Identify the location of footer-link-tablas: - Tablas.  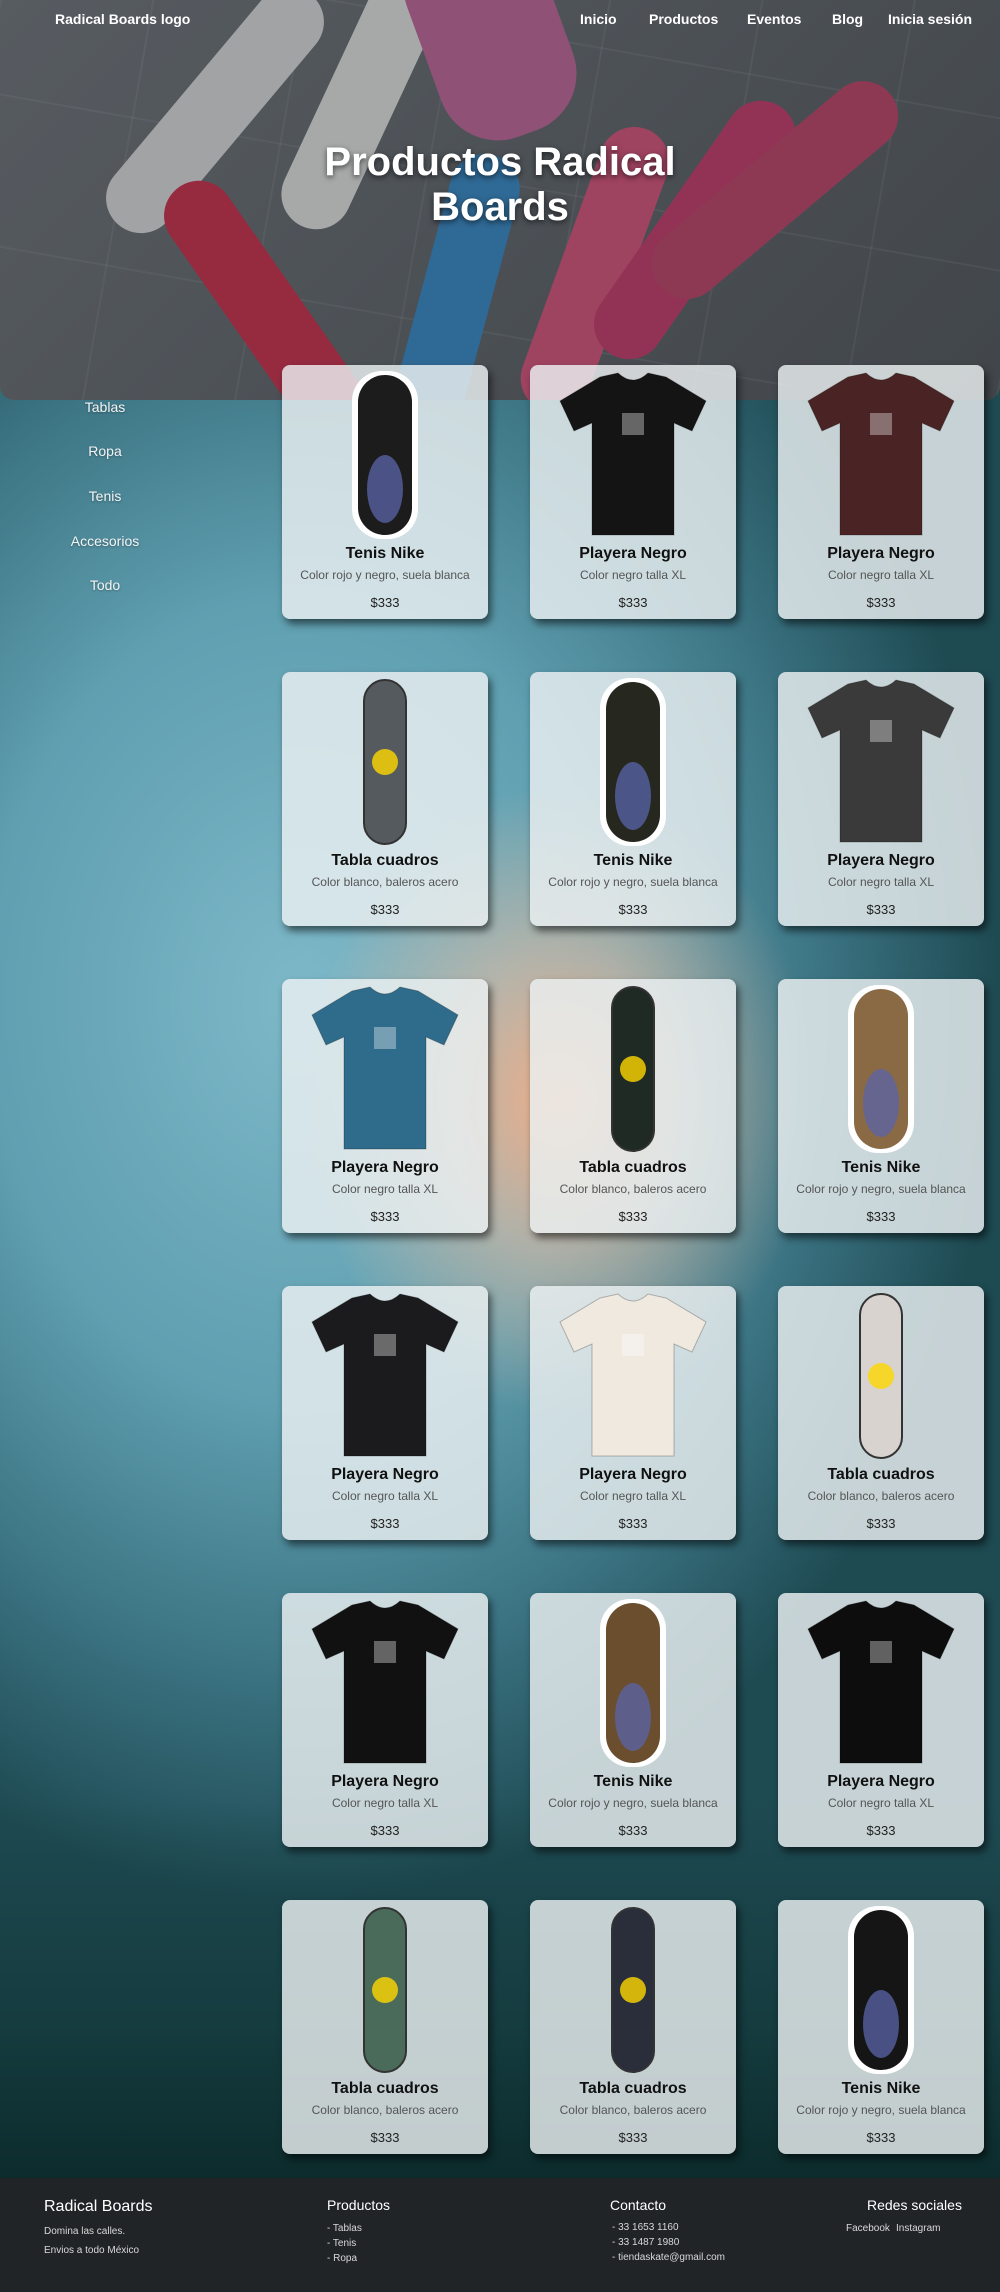
(344, 2228).